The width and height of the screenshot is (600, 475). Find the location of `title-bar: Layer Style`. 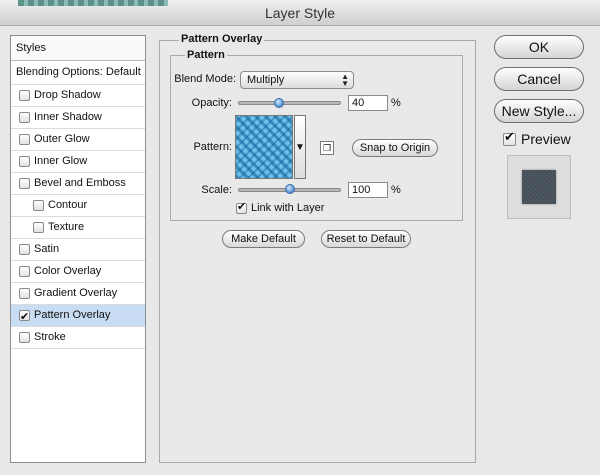

title-bar: Layer Style is located at coordinates (300, 13).